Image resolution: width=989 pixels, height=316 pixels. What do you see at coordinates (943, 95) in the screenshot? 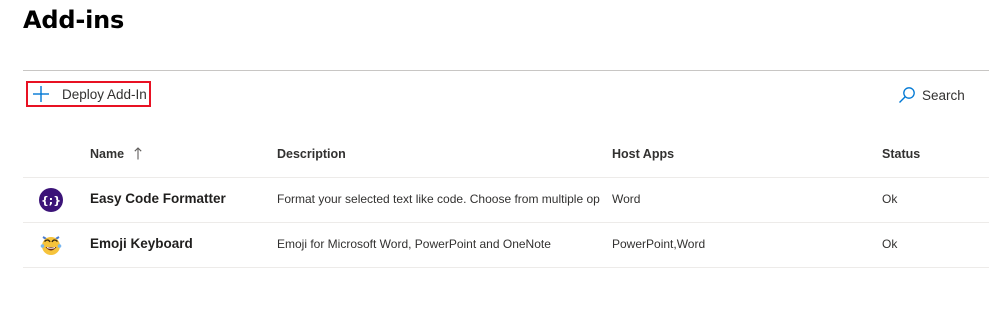
I see `search-label: Search` at bounding box center [943, 95].